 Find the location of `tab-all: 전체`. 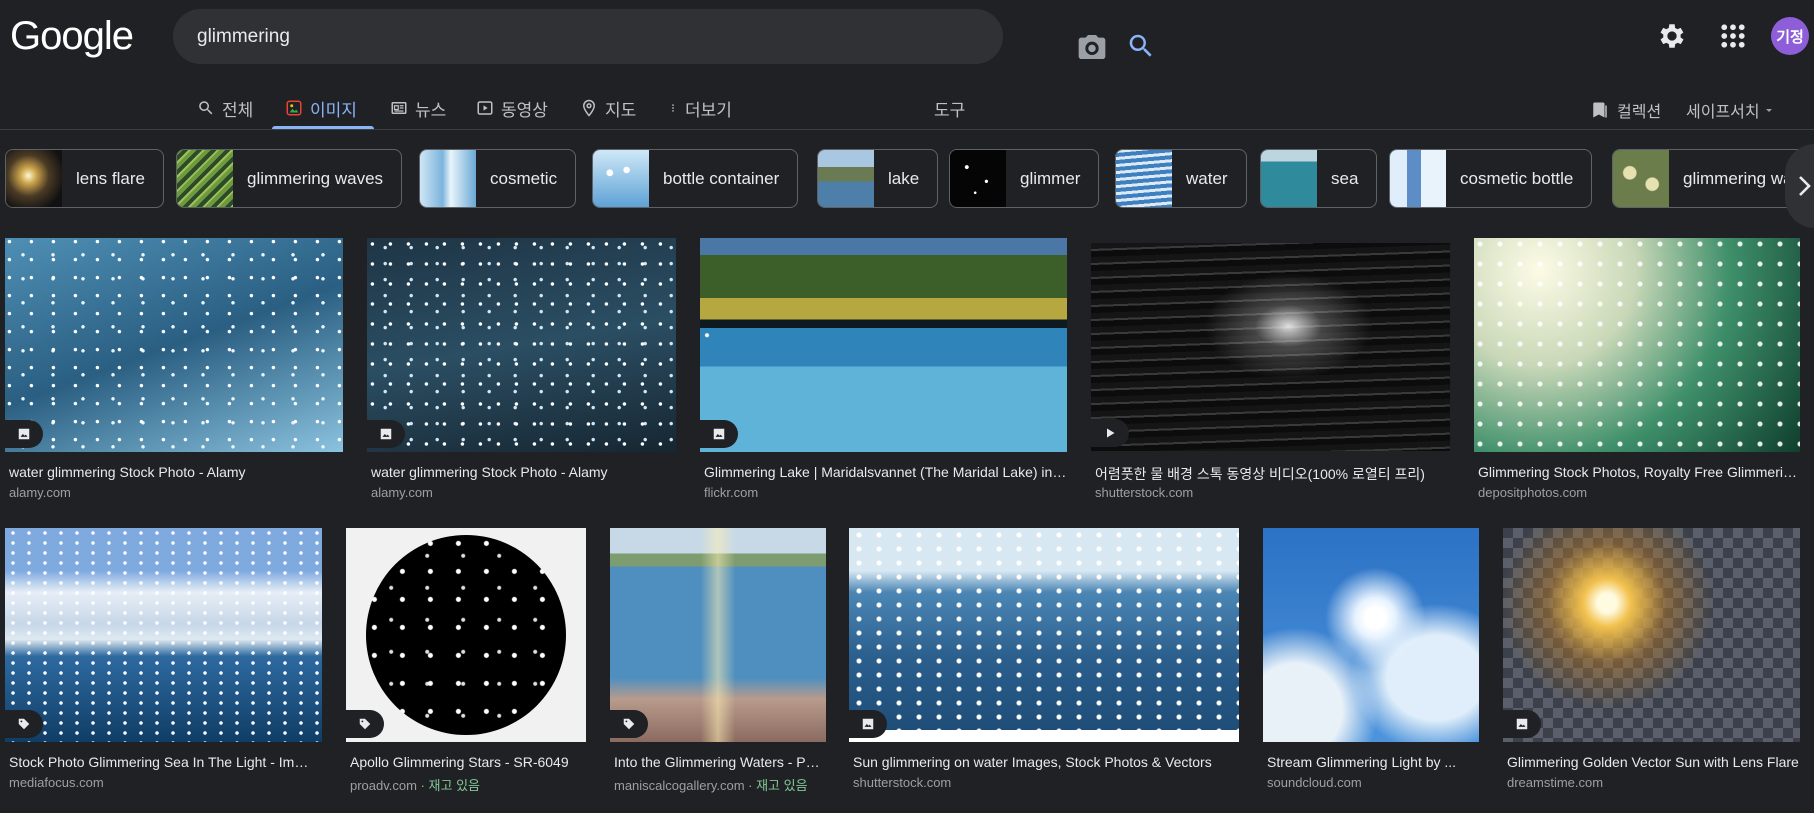

tab-all: 전체 is located at coordinates (225, 108).